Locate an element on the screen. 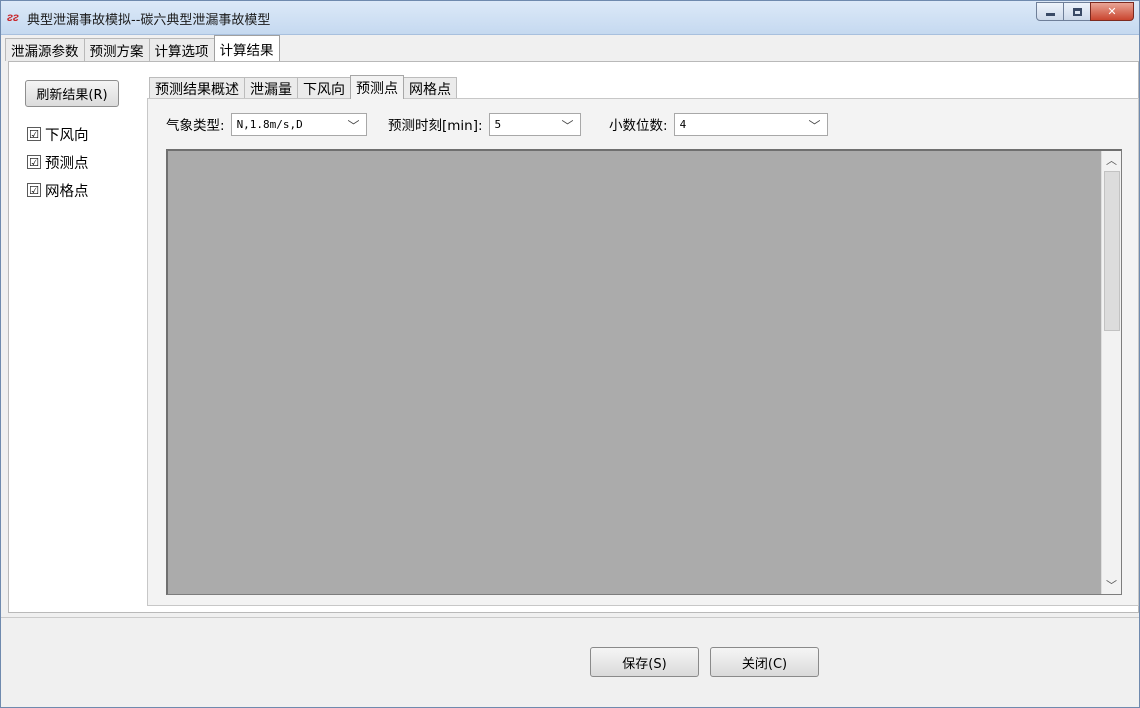  tab-result-overview: 预测结果概述 is located at coordinates (197, 88).